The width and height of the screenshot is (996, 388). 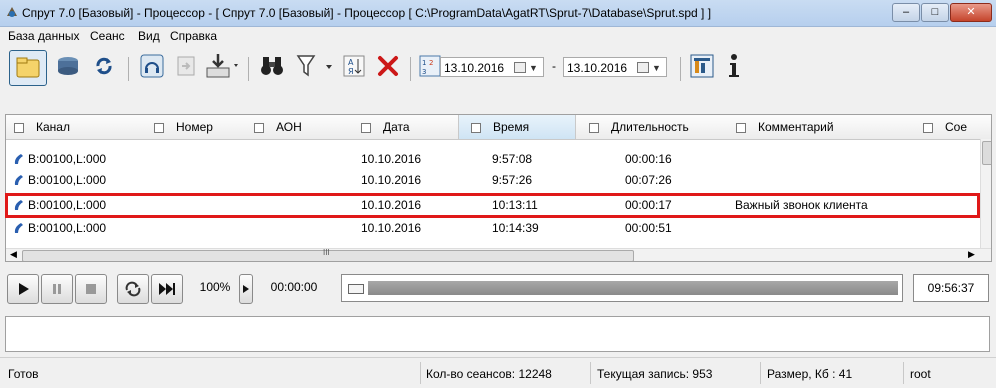 What do you see at coordinates (424, 72) in the screenshot?
I see `svg-text: 3` at bounding box center [424, 72].